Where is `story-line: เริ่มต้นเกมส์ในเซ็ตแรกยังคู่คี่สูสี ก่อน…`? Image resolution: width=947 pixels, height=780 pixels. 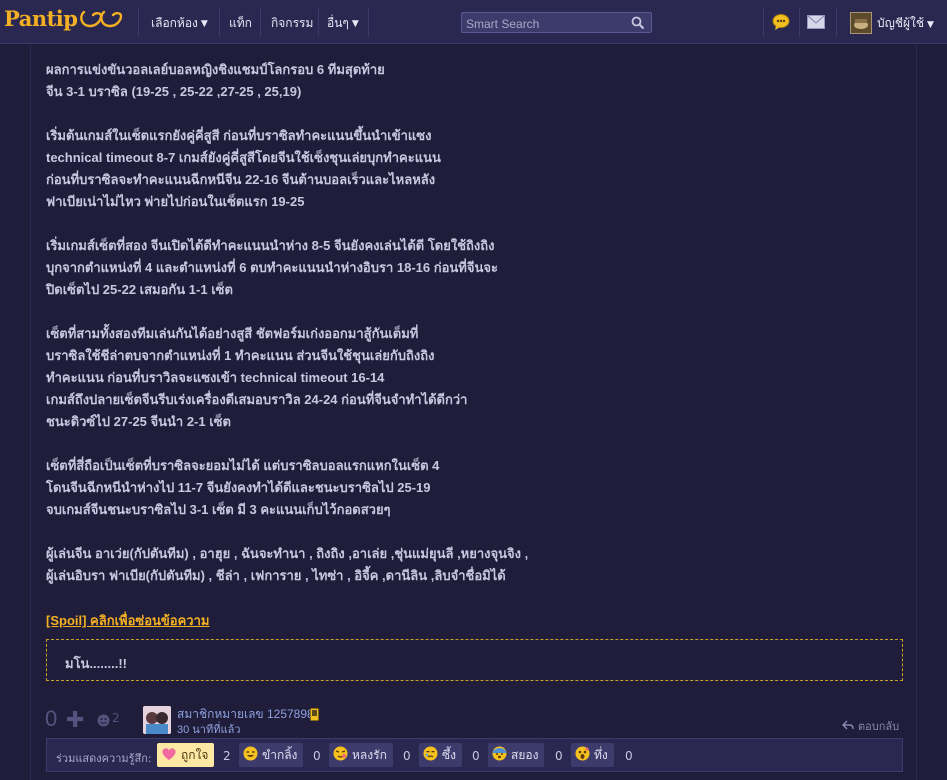
story-line: เริ่มต้นเกมส์ในเซ็ตแรกยังคู่คี่สูสี ก่อน… is located at coordinates (239, 135).